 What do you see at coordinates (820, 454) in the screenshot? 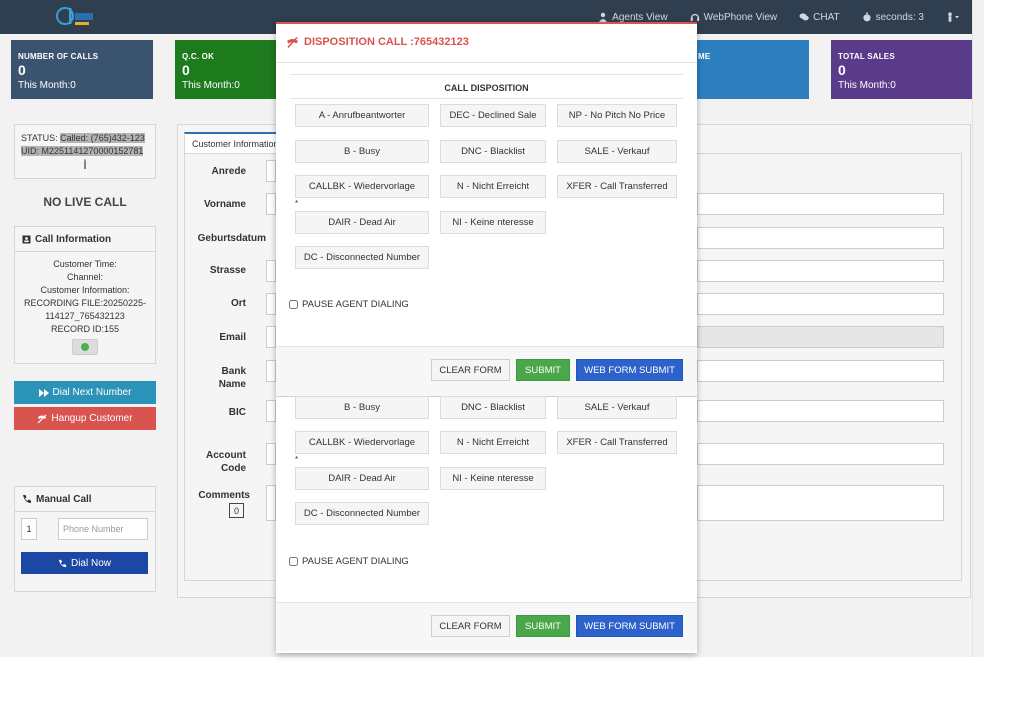
I see `account-right-input` at bounding box center [820, 454].